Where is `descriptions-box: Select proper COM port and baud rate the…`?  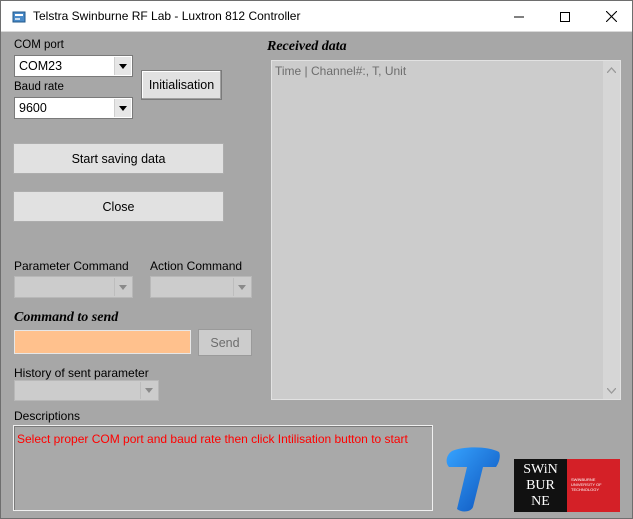 descriptions-box: Select proper COM port and baud rate the… is located at coordinates (223, 468).